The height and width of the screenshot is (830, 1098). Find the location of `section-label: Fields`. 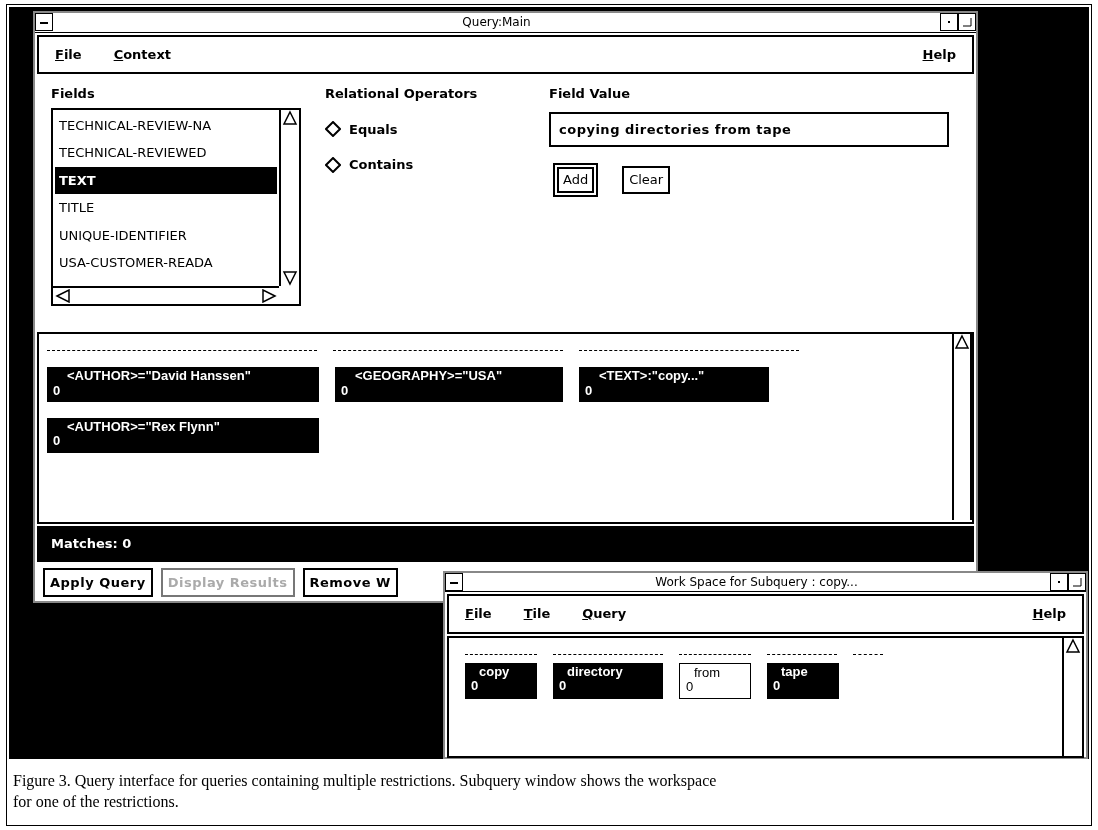

section-label: Fields is located at coordinates (73, 94).